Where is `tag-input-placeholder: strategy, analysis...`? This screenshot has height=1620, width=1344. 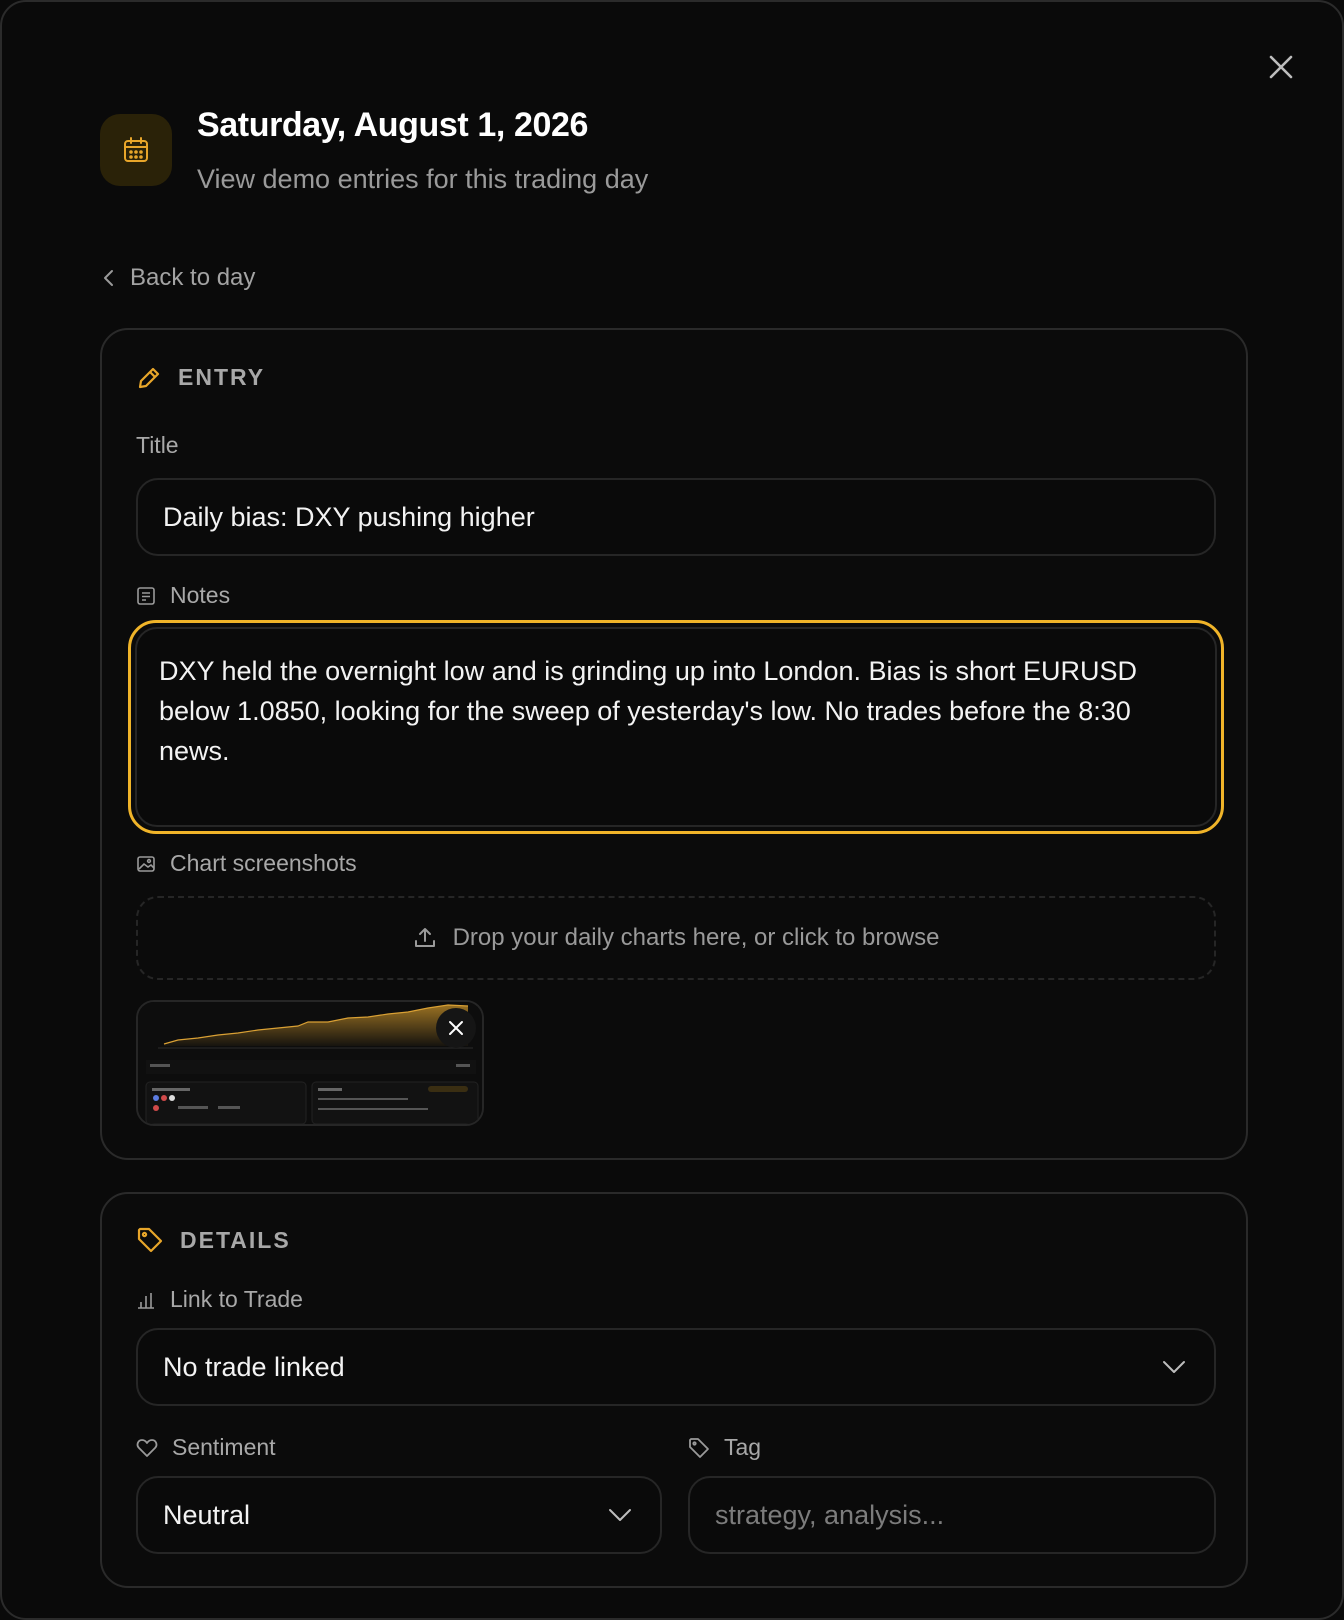
tag-input-placeholder: strategy, analysis... is located at coordinates (830, 1514).